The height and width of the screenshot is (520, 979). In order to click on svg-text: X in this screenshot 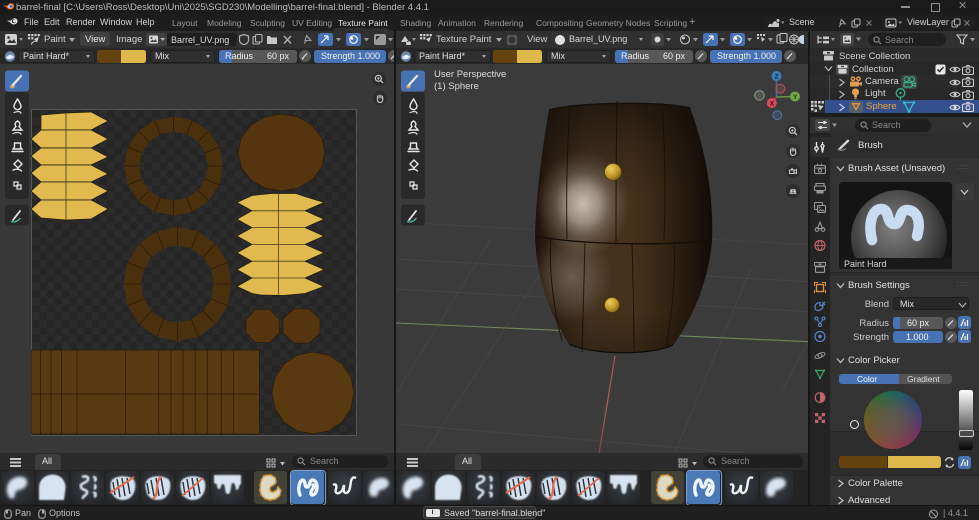, I will do `click(772, 103)`.